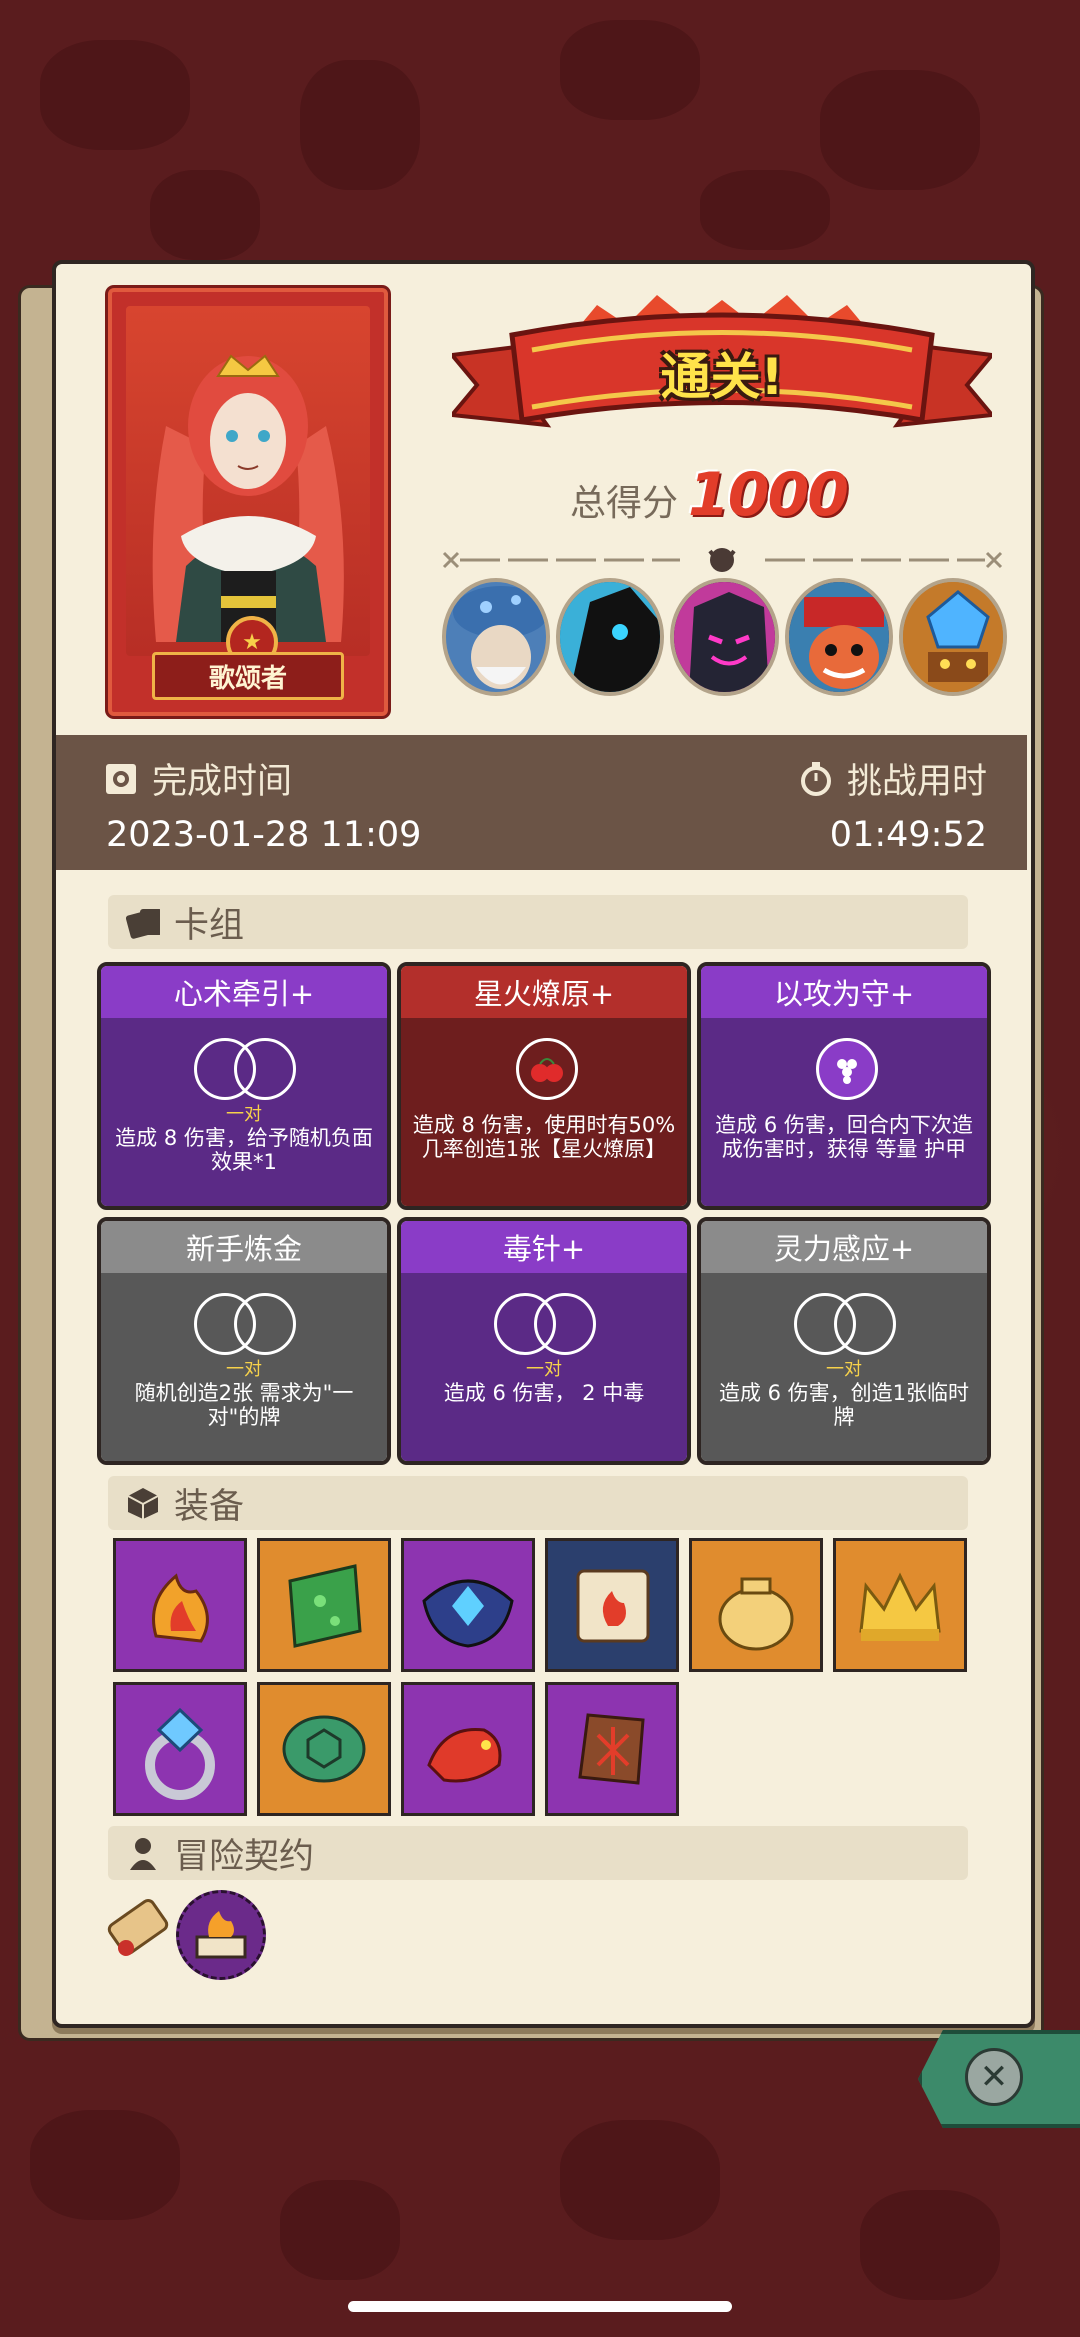  What do you see at coordinates (180, 1749) in the screenshot?
I see `diamond-ring-icon` at bounding box center [180, 1749].